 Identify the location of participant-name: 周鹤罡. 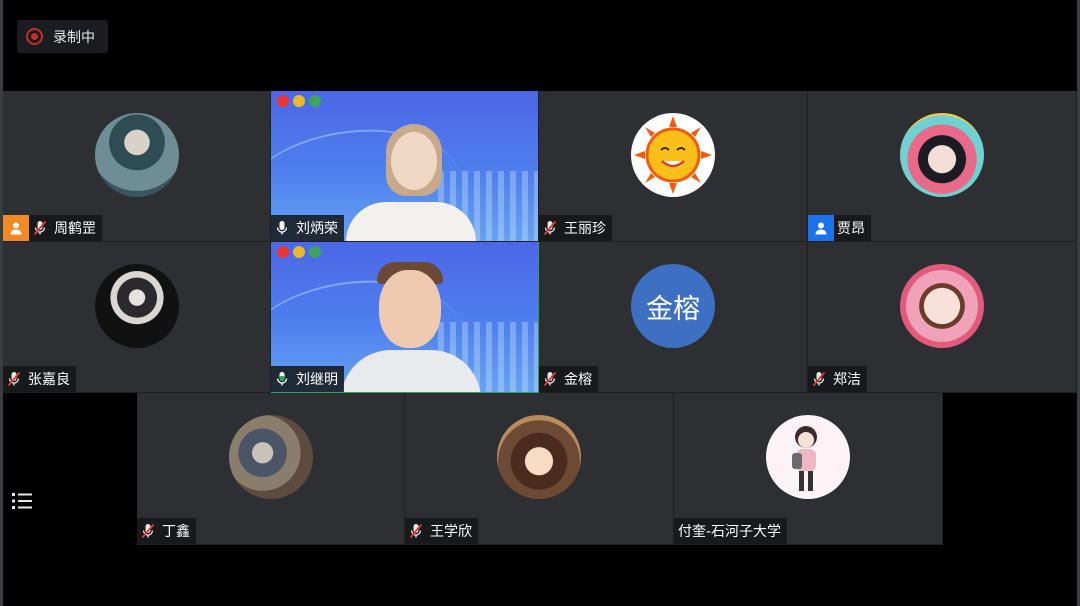
(75, 229).